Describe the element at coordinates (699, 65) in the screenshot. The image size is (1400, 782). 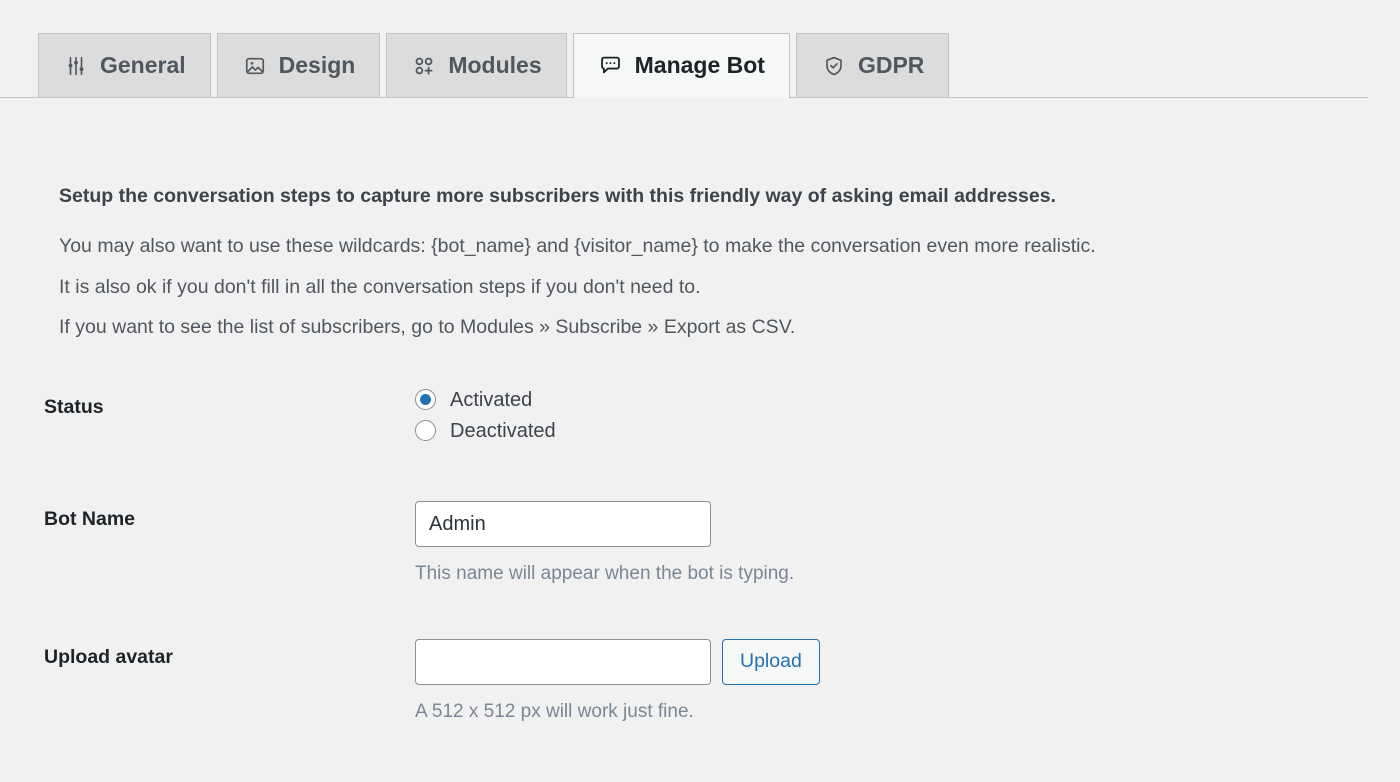
I see `tab-manage-bot-label: Manage Bot` at that location.